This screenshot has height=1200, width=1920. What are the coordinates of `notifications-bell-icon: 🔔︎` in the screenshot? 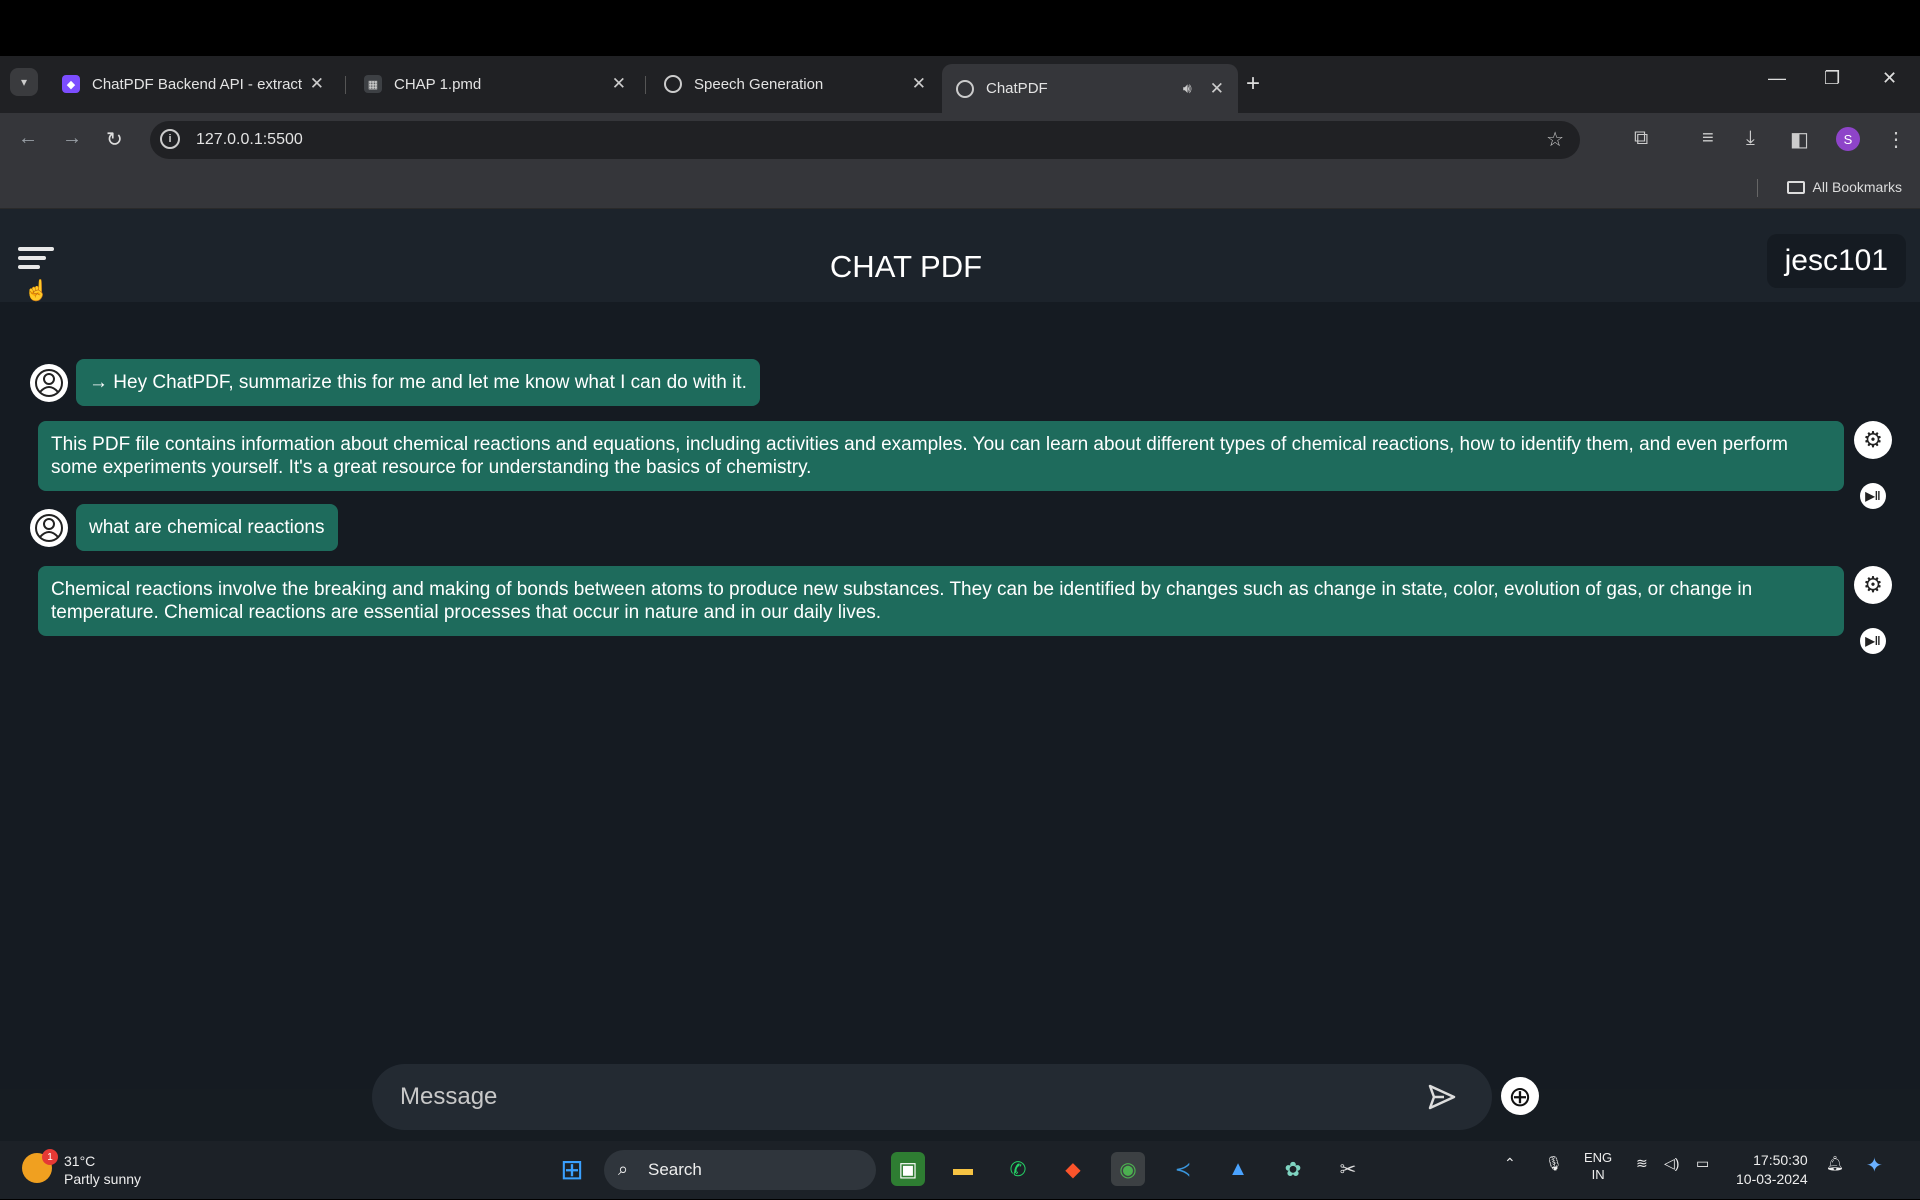 It's located at (1835, 1163).